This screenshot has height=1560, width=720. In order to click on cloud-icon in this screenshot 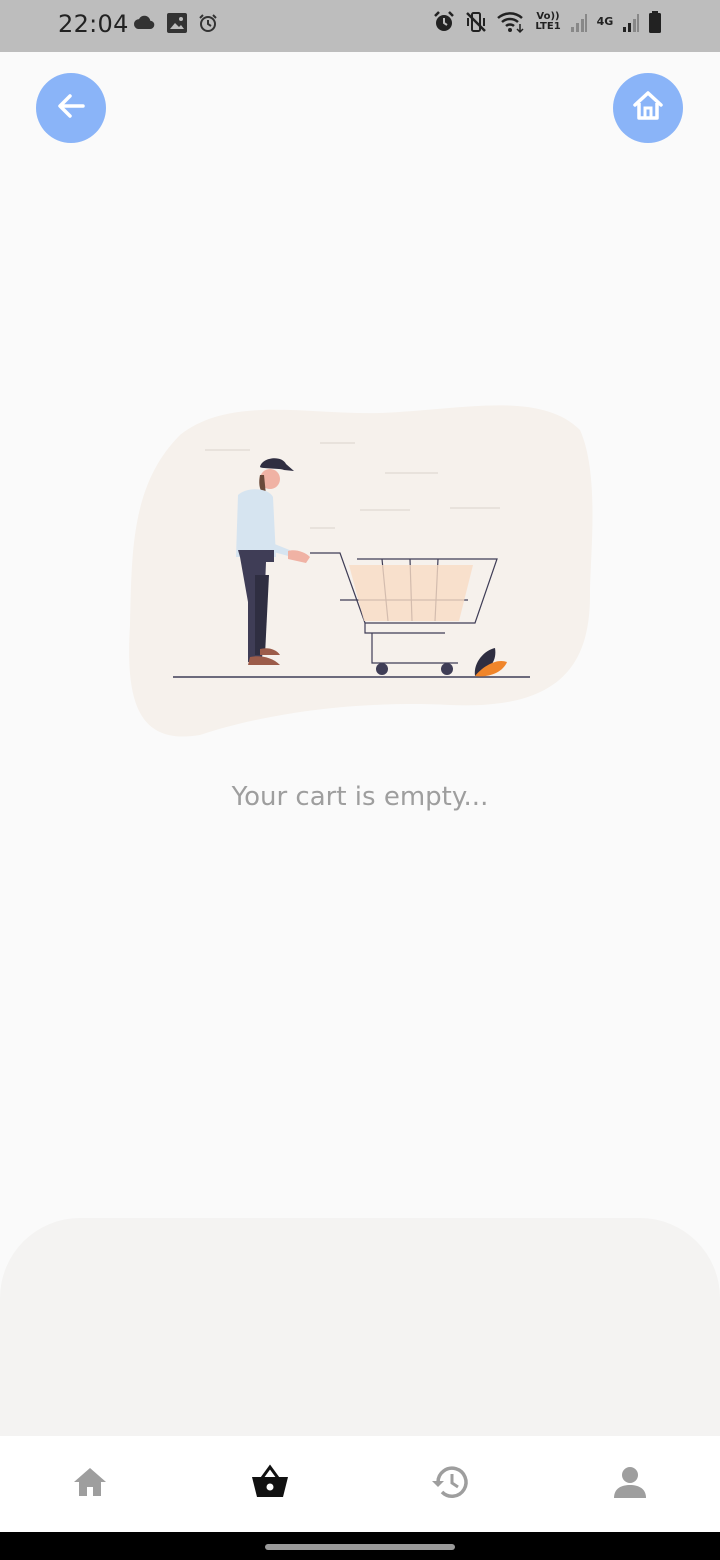, I will do `click(144, 23)`.